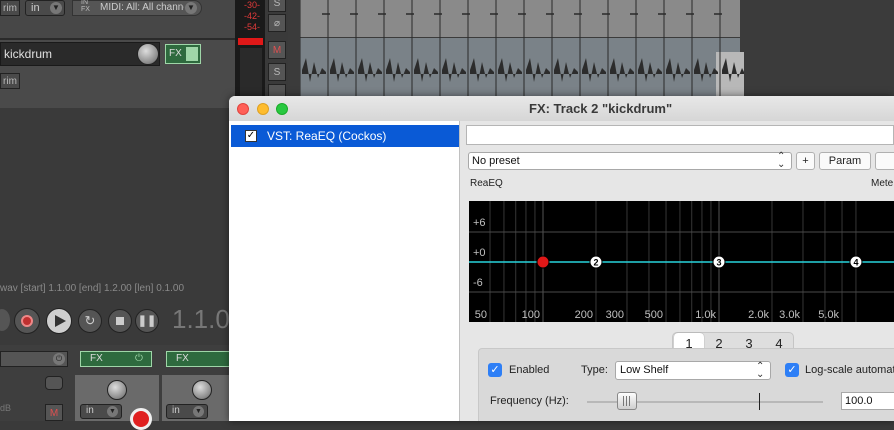  What do you see at coordinates (855, 263) in the screenshot?
I see `eq-band-number: 4` at bounding box center [855, 263].